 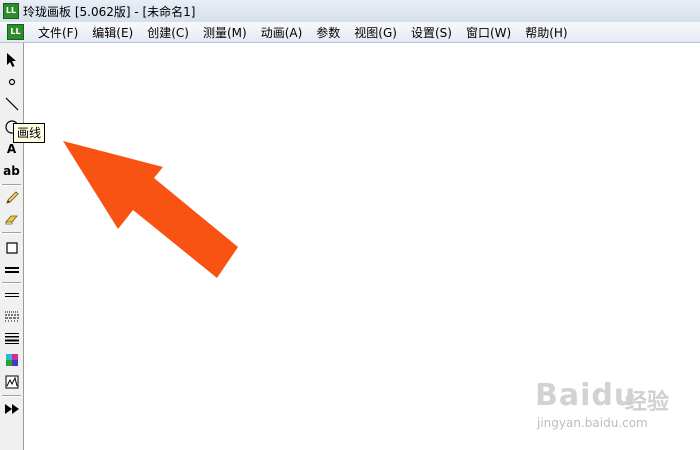 I want to click on dotted-line-icon, so click(x=11, y=316).